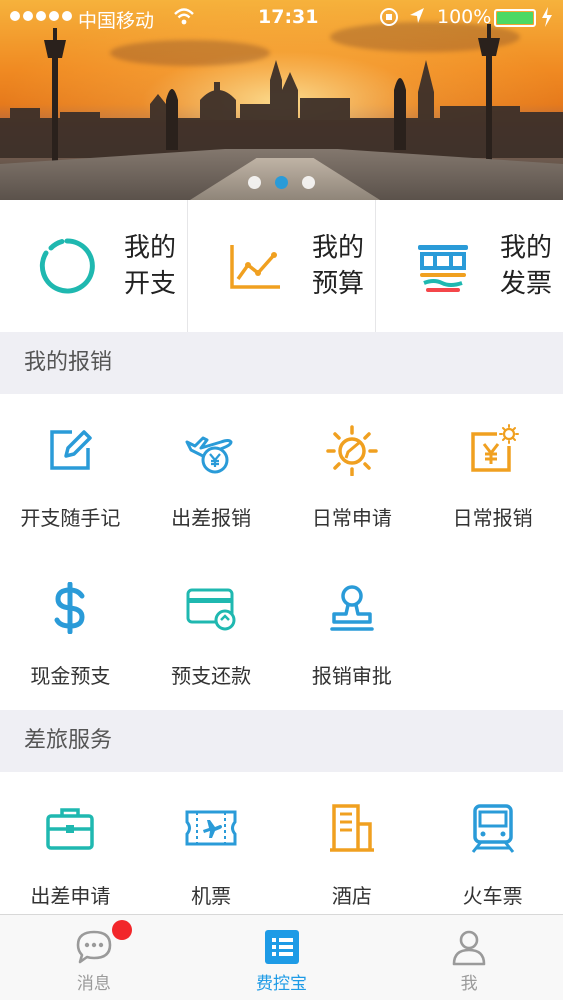 Image resolution: width=563 pixels, height=1000 pixels. I want to click on quick-tiles: 我的 开支 我的 预算 我的 发票, so click(281, 266).